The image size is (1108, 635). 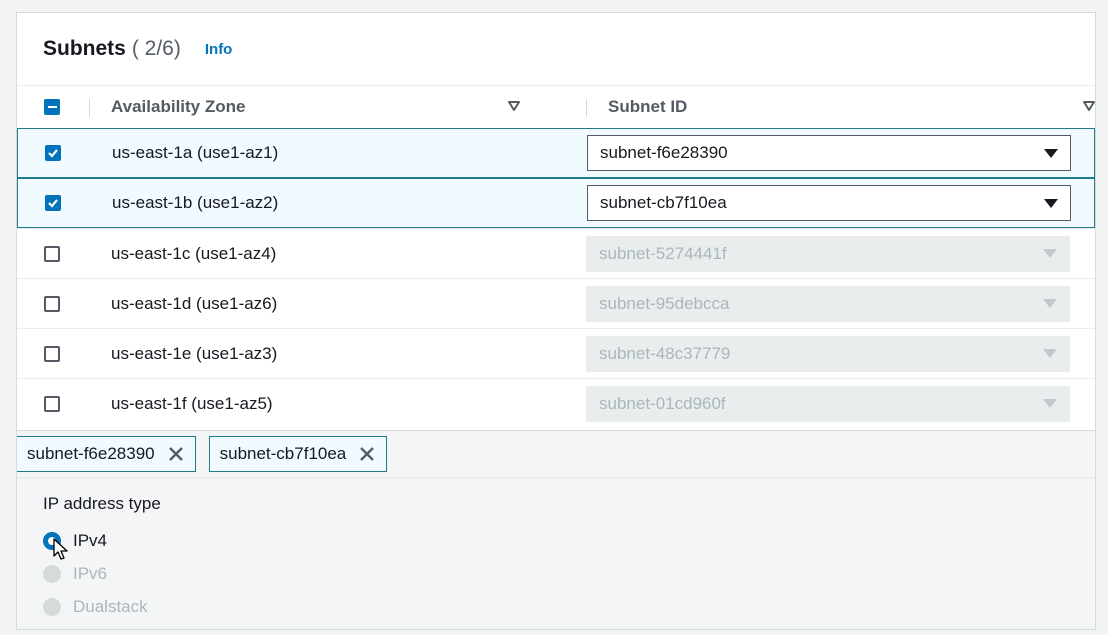 I want to click on subnet-token-label: subnet-cb7f10ea, so click(x=283, y=453).